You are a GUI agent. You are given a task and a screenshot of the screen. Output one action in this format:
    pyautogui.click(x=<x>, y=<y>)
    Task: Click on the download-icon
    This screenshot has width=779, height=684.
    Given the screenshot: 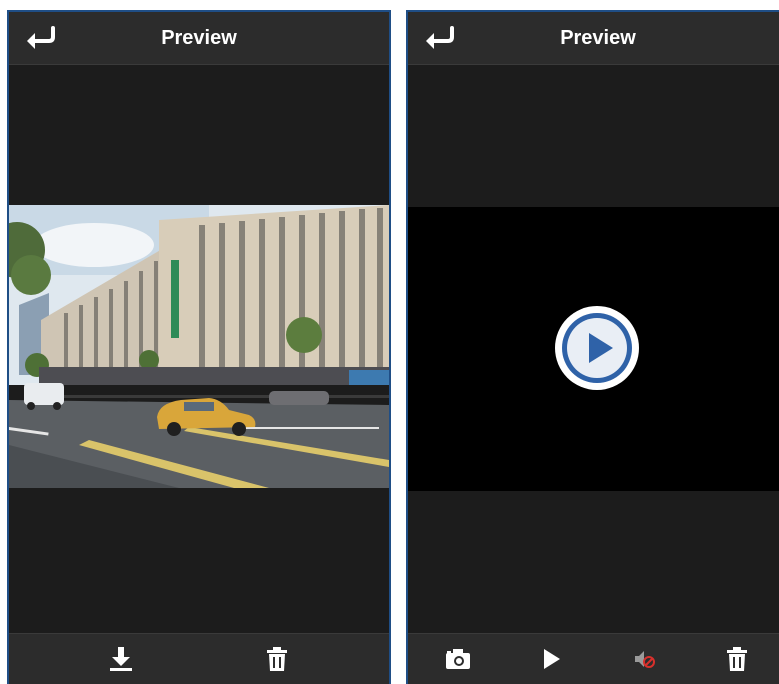 What is the action you would take?
    pyautogui.click(x=121, y=659)
    